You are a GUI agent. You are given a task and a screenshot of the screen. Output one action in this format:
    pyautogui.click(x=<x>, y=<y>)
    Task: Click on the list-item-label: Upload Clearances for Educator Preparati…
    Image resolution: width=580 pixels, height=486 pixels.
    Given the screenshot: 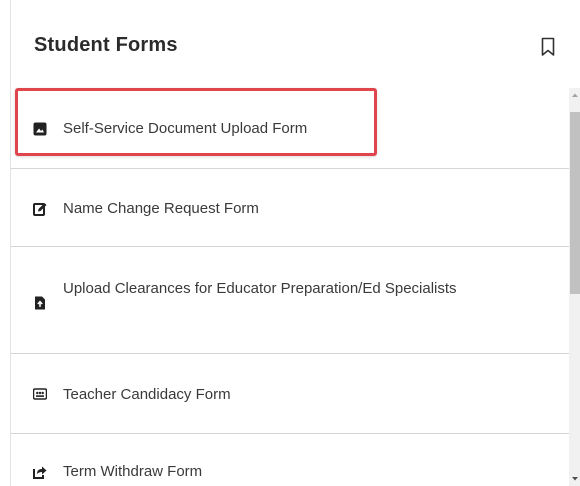 What is the action you would take?
    pyautogui.click(x=260, y=288)
    